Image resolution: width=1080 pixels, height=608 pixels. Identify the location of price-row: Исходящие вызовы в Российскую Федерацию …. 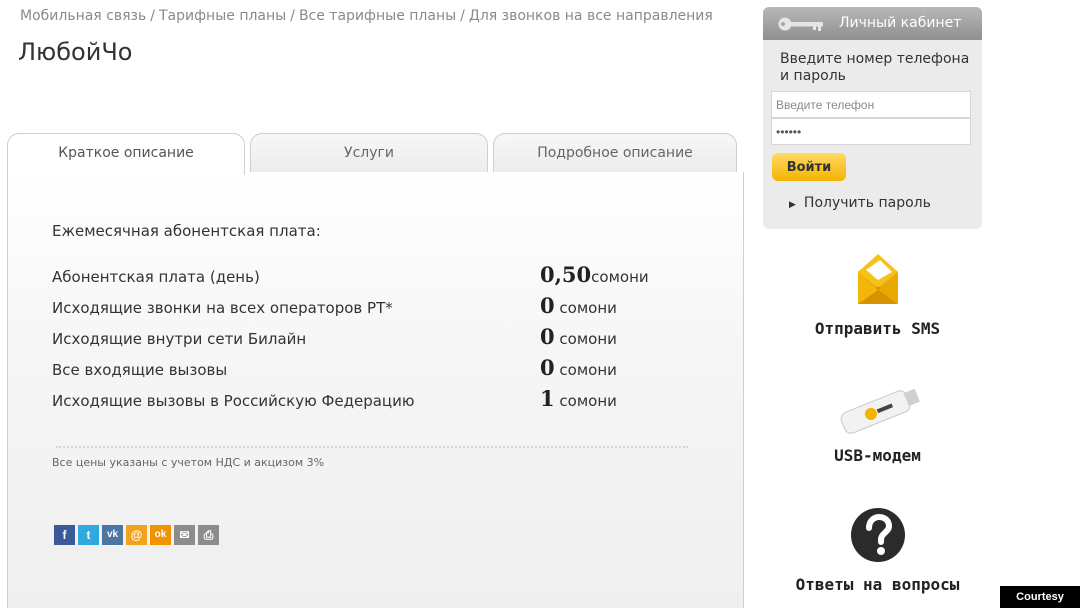
(362, 402).